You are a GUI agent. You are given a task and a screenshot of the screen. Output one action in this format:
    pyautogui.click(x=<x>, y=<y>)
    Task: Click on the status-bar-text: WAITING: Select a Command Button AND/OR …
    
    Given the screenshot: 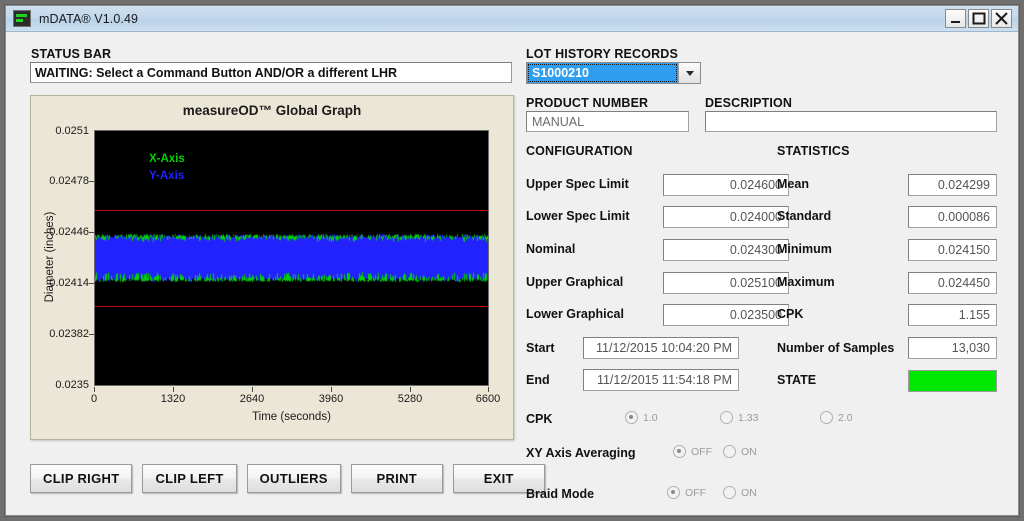 What is the action you would take?
    pyautogui.click(x=271, y=72)
    